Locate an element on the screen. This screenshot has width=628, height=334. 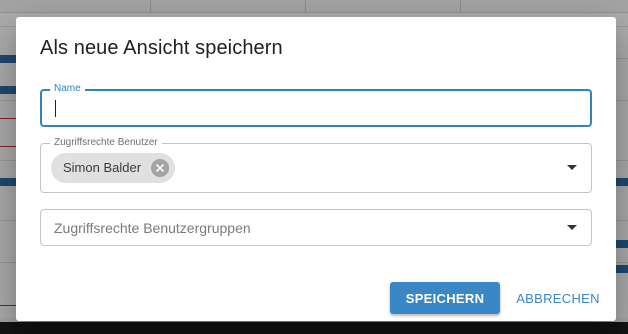
user-access-field-label: Zugriffsrechte Benutzer is located at coordinates (106, 143).